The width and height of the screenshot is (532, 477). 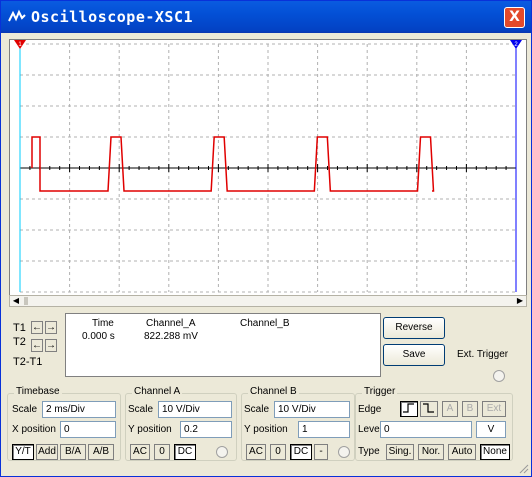 What do you see at coordinates (426, 429) in the screenshot?
I see `trigger-level-input: 0` at bounding box center [426, 429].